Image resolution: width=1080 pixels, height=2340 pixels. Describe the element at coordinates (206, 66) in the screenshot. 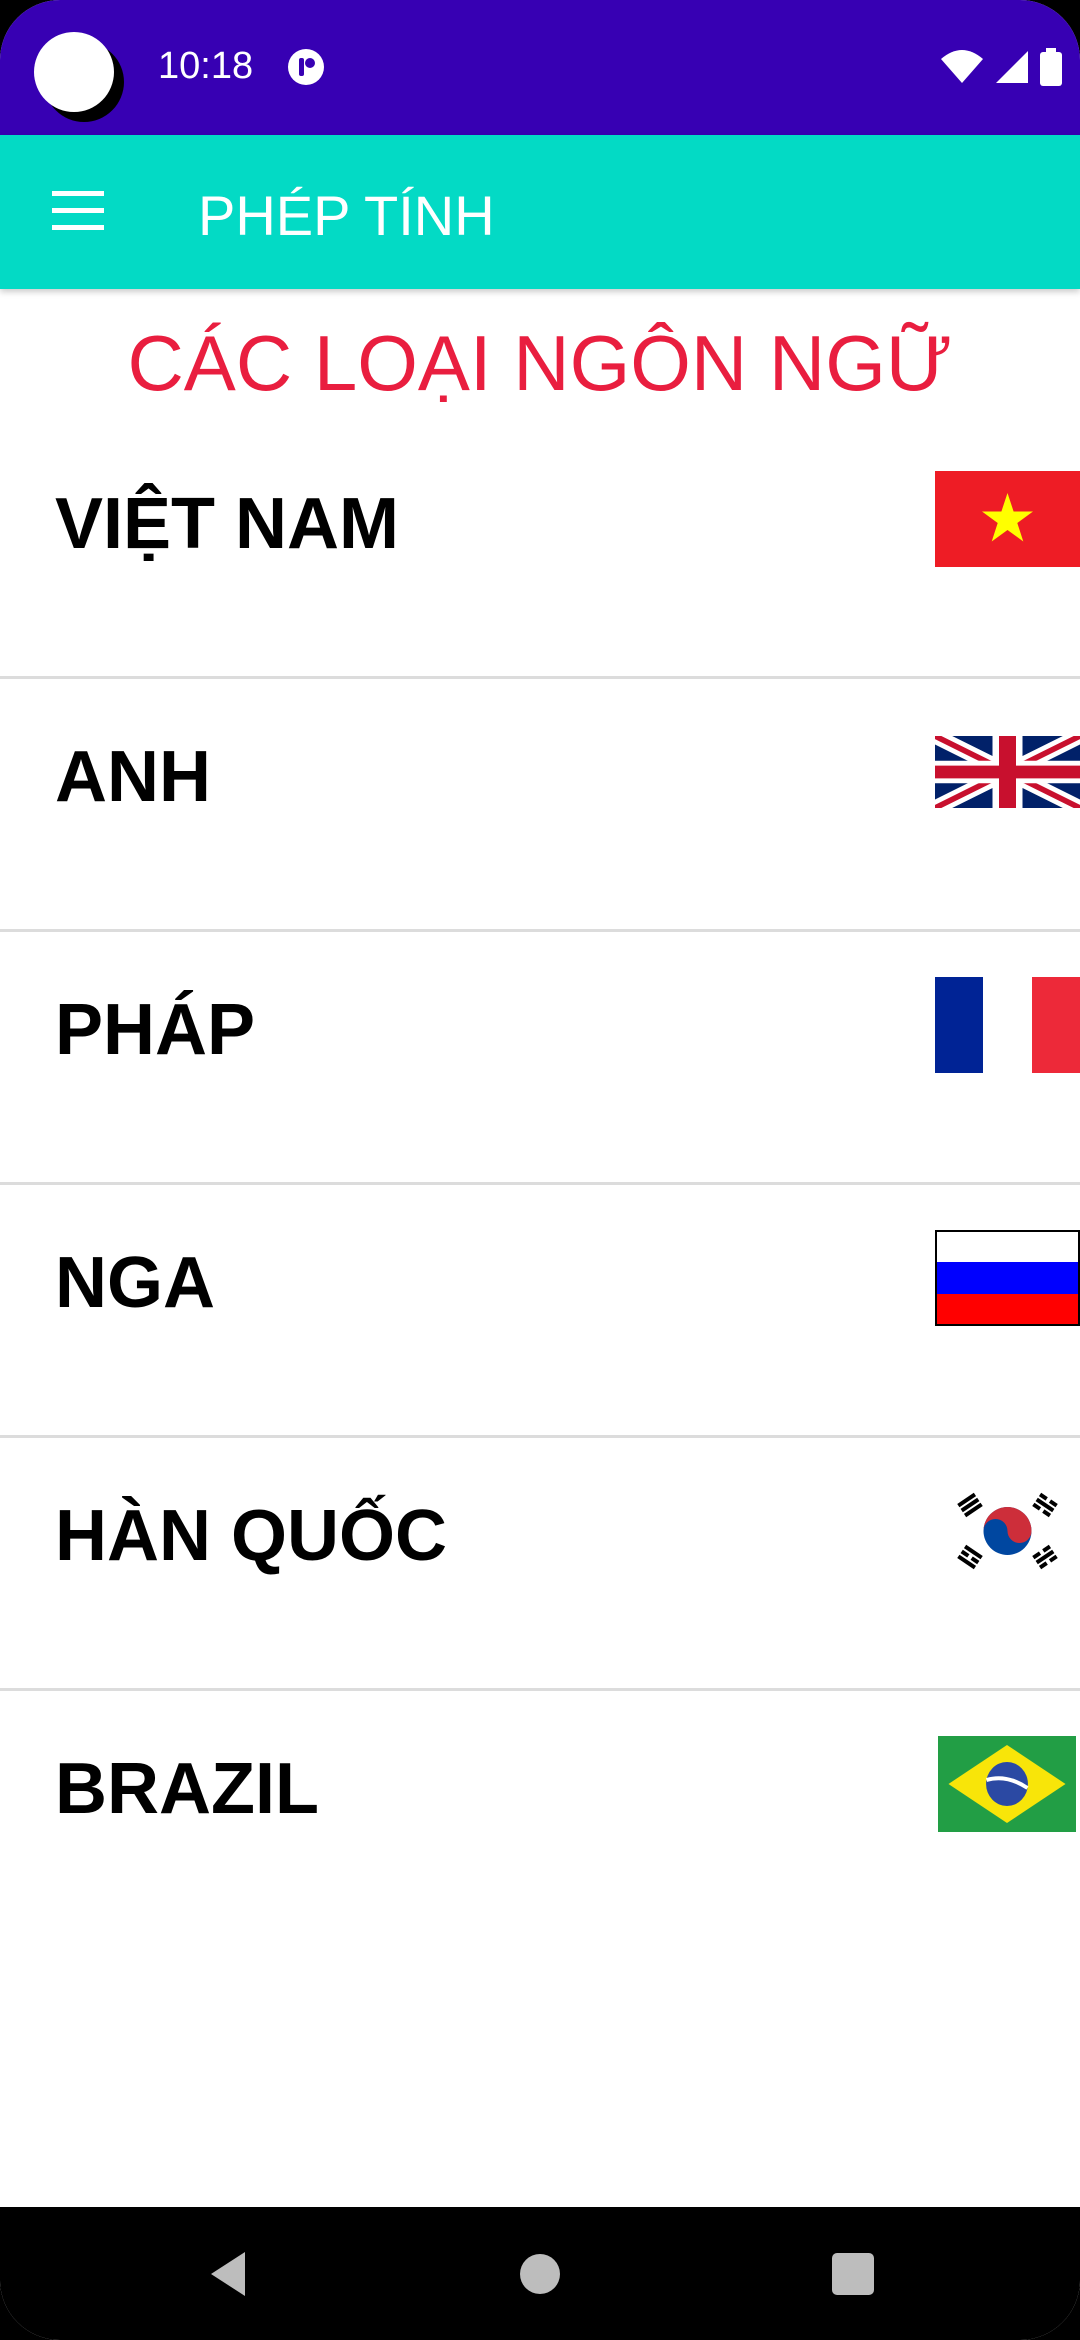

I see `status-time: 10:18` at that location.